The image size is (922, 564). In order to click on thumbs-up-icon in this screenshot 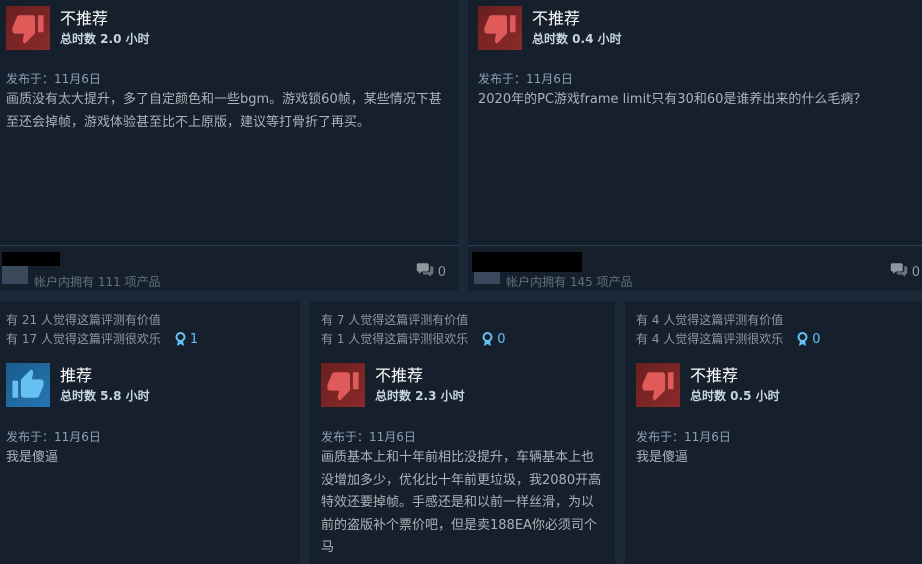, I will do `click(28, 385)`.